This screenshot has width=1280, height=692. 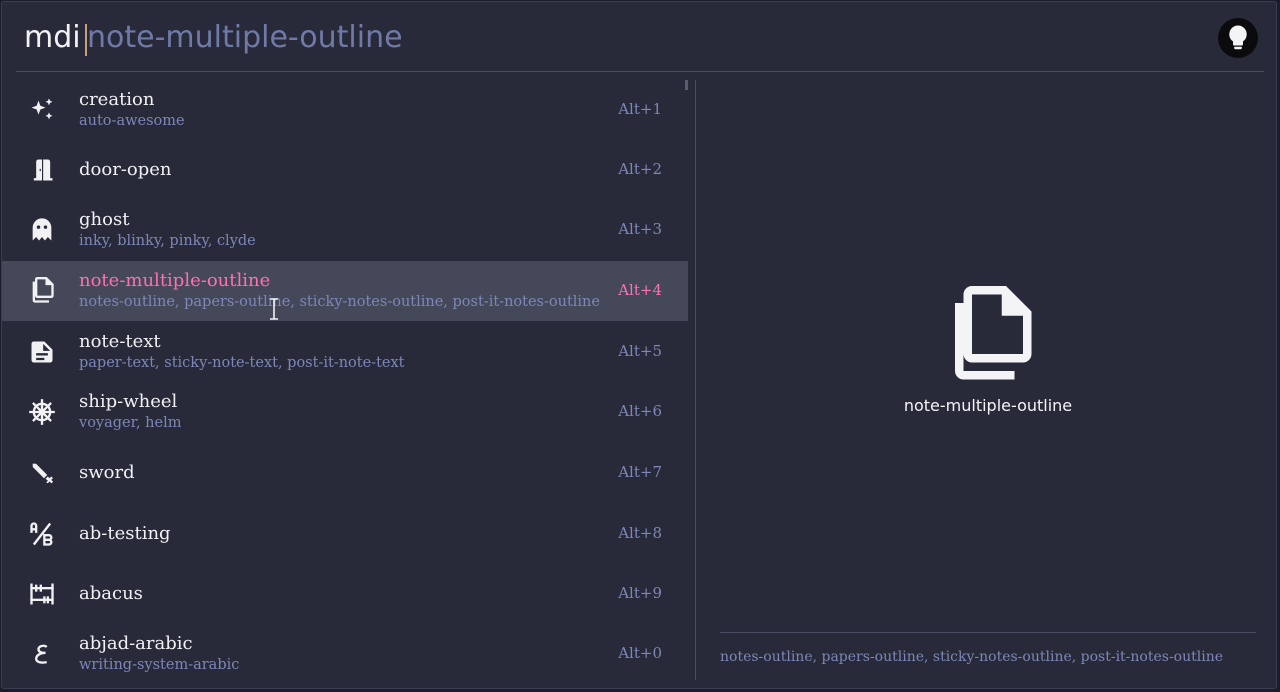 What do you see at coordinates (42, 473) in the screenshot?
I see `sword-icon` at bounding box center [42, 473].